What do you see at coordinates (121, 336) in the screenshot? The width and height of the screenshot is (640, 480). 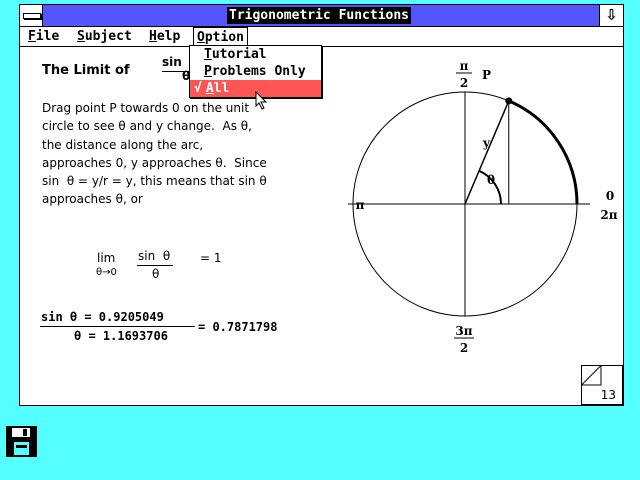 I see `computation-denominator: θ = 1.1693706` at bounding box center [121, 336].